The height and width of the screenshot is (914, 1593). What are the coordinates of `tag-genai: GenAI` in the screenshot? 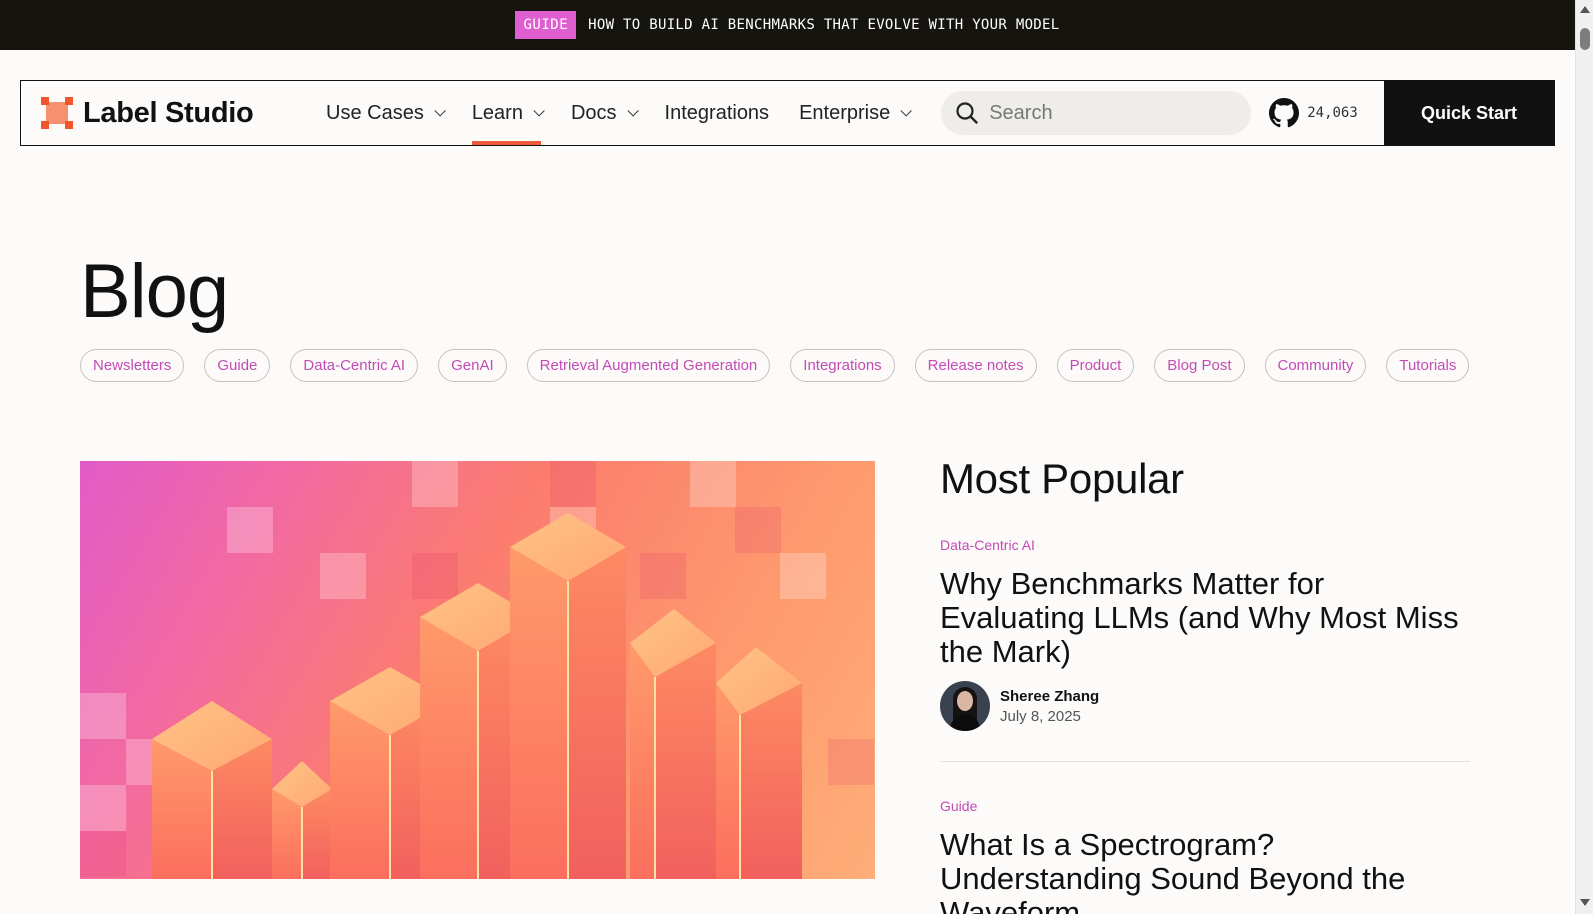 It's located at (472, 365).